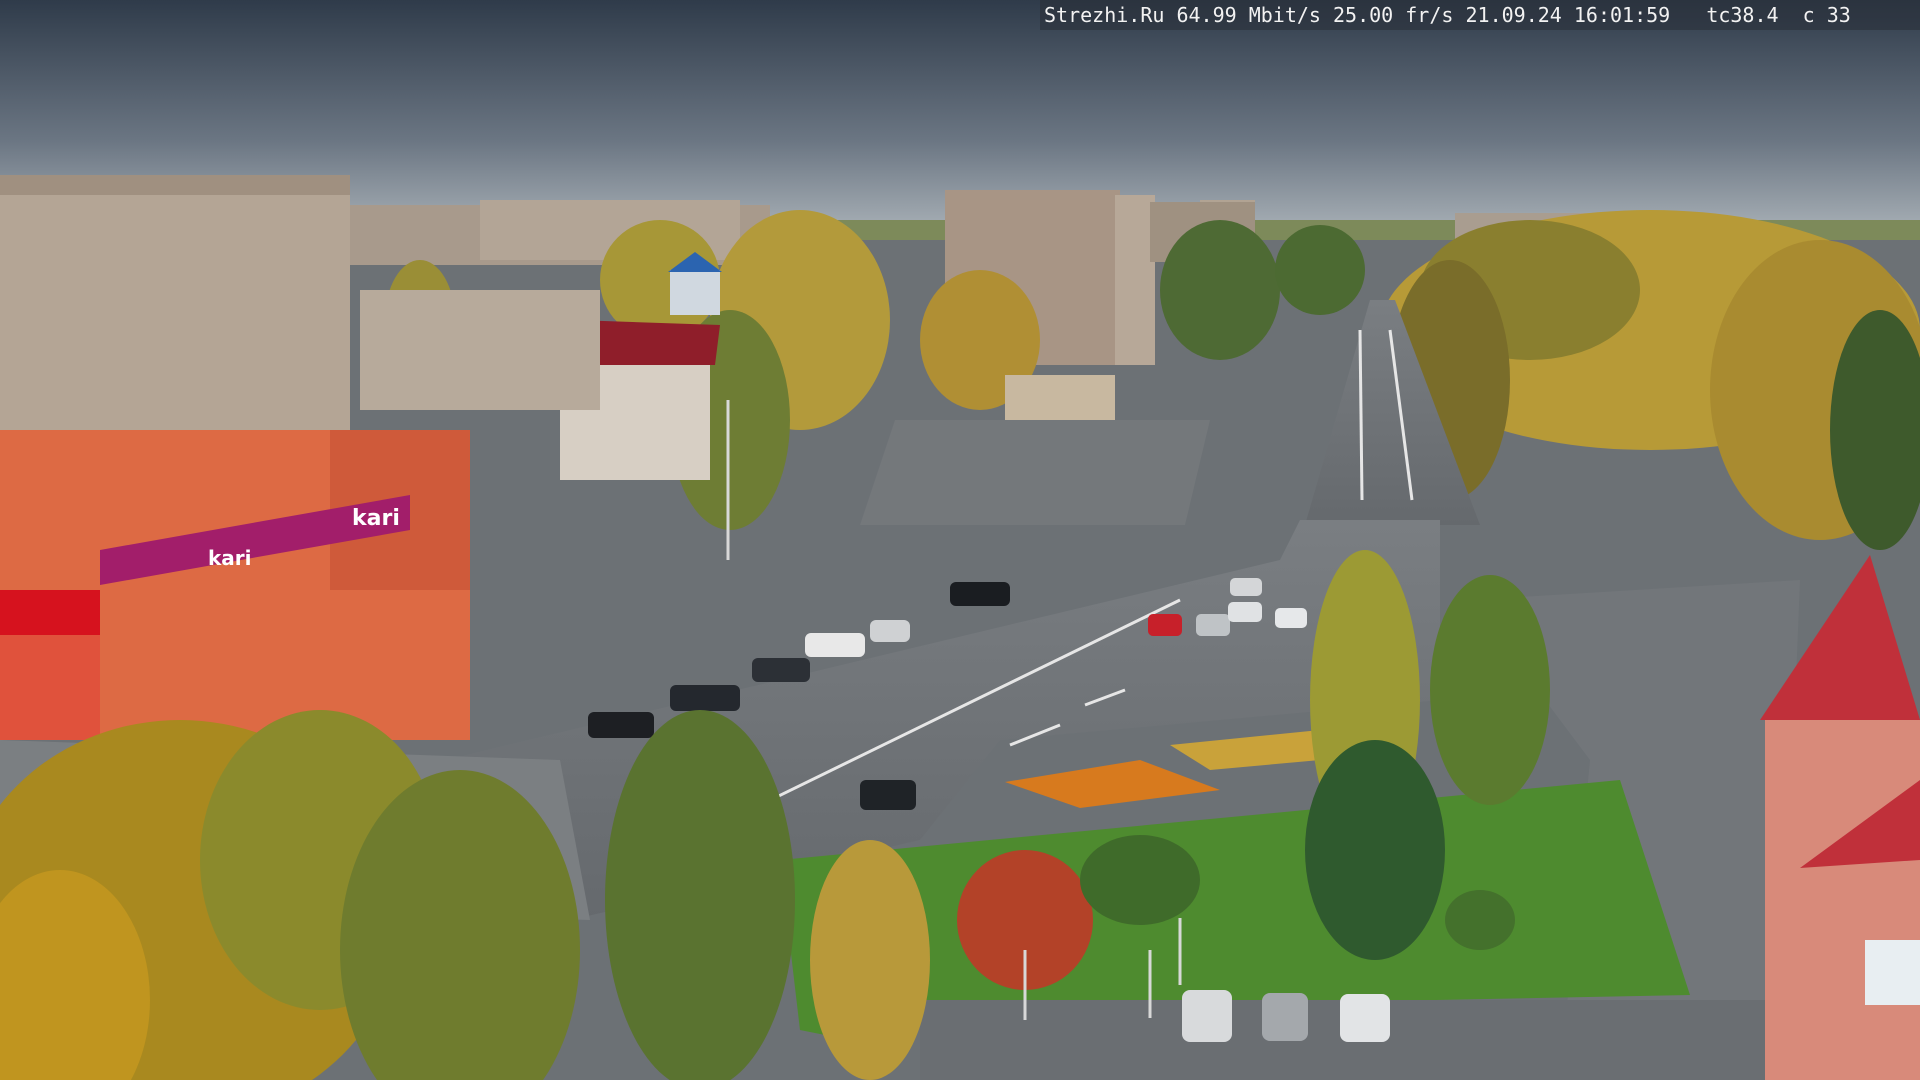 The width and height of the screenshot is (1920, 1080). What do you see at coordinates (235, 585) in the screenshot?
I see `kari-store: kari kari` at bounding box center [235, 585].